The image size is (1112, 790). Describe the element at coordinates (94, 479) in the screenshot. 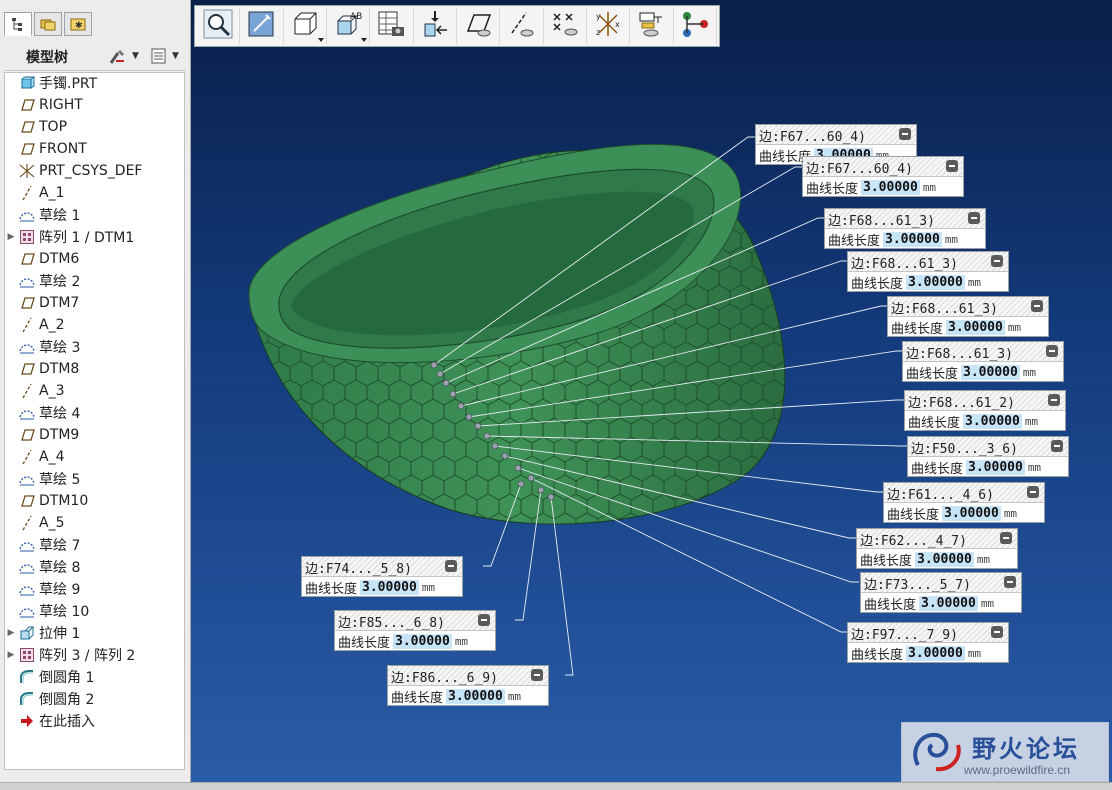

I see `tree-item: 草绘 5` at that location.